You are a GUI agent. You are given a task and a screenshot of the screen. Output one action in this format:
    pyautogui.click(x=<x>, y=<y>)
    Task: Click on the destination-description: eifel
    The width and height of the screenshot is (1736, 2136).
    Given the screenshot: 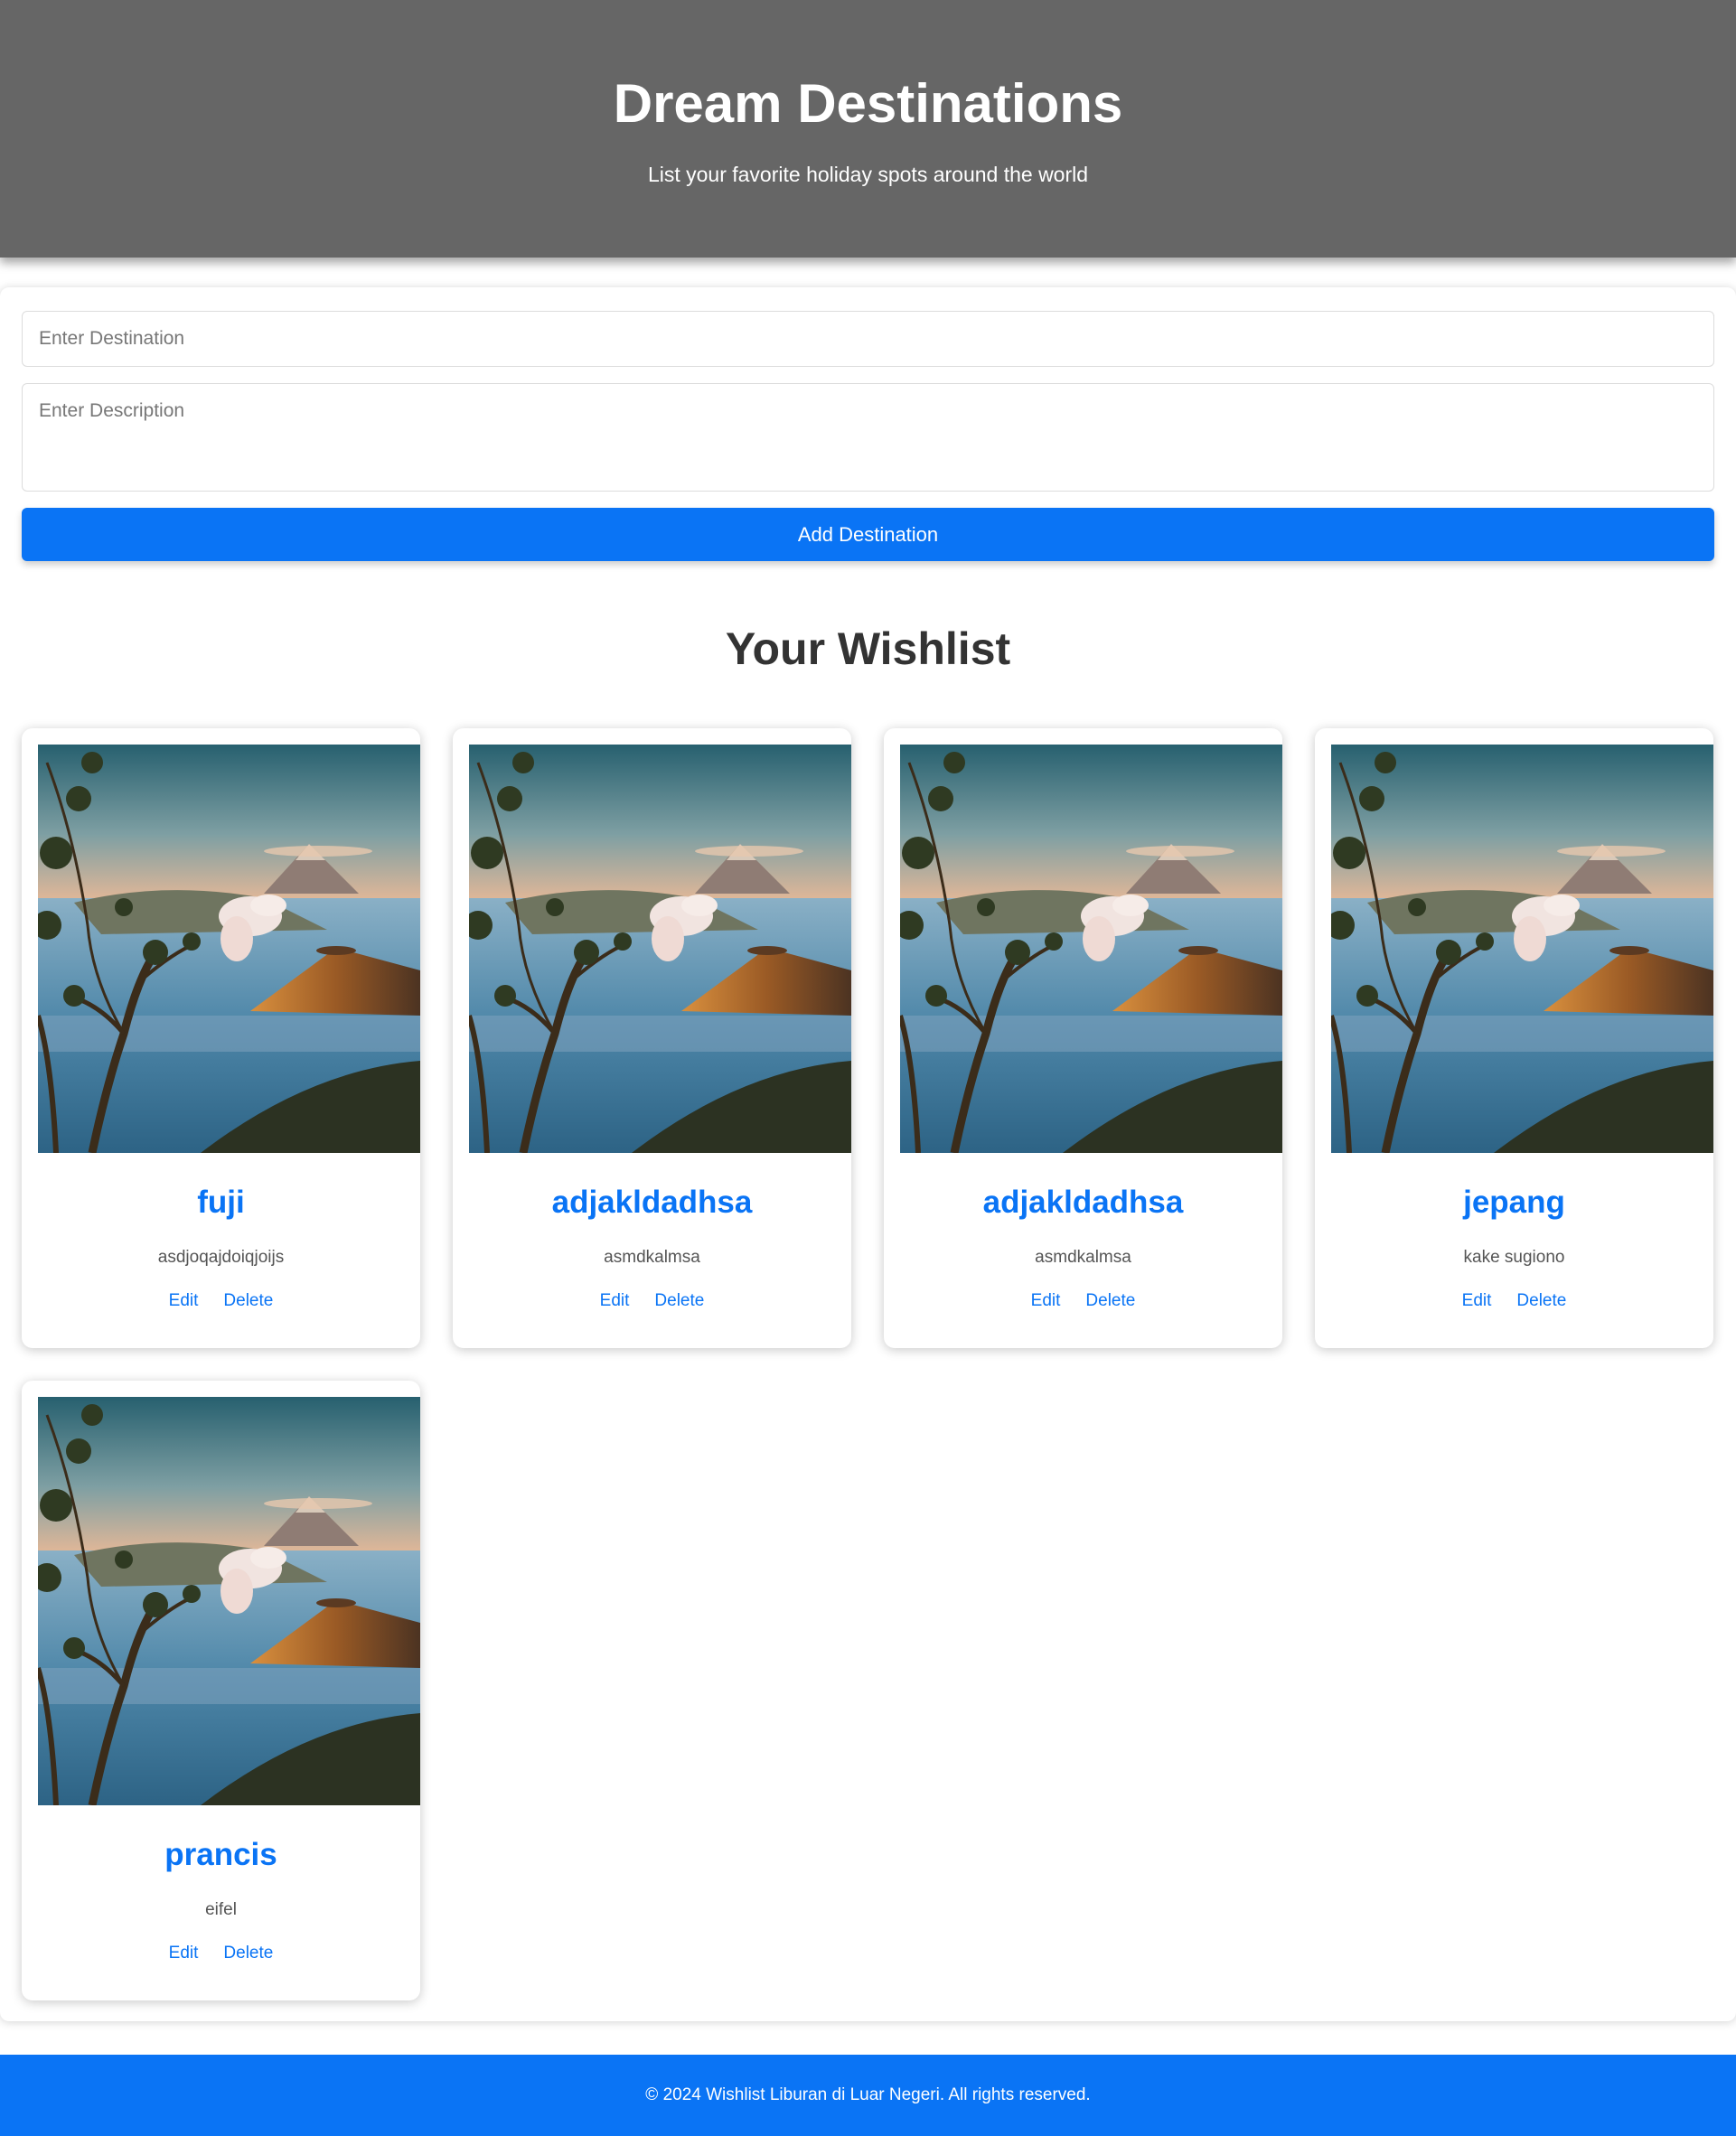 What is the action you would take?
    pyautogui.click(x=221, y=1909)
    